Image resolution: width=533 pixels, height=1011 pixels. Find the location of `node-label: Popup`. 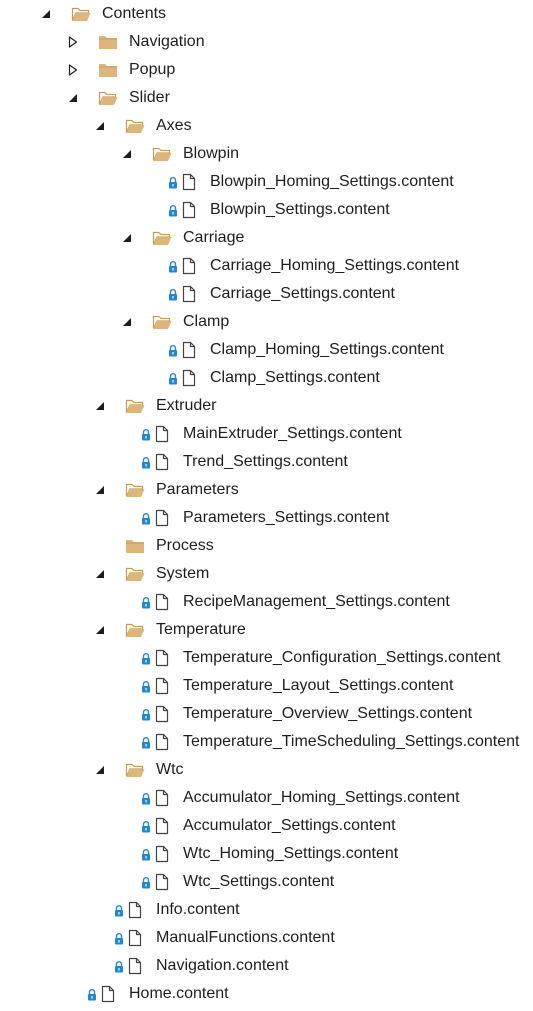

node-label: Popup is located at coordinates (152, 69).